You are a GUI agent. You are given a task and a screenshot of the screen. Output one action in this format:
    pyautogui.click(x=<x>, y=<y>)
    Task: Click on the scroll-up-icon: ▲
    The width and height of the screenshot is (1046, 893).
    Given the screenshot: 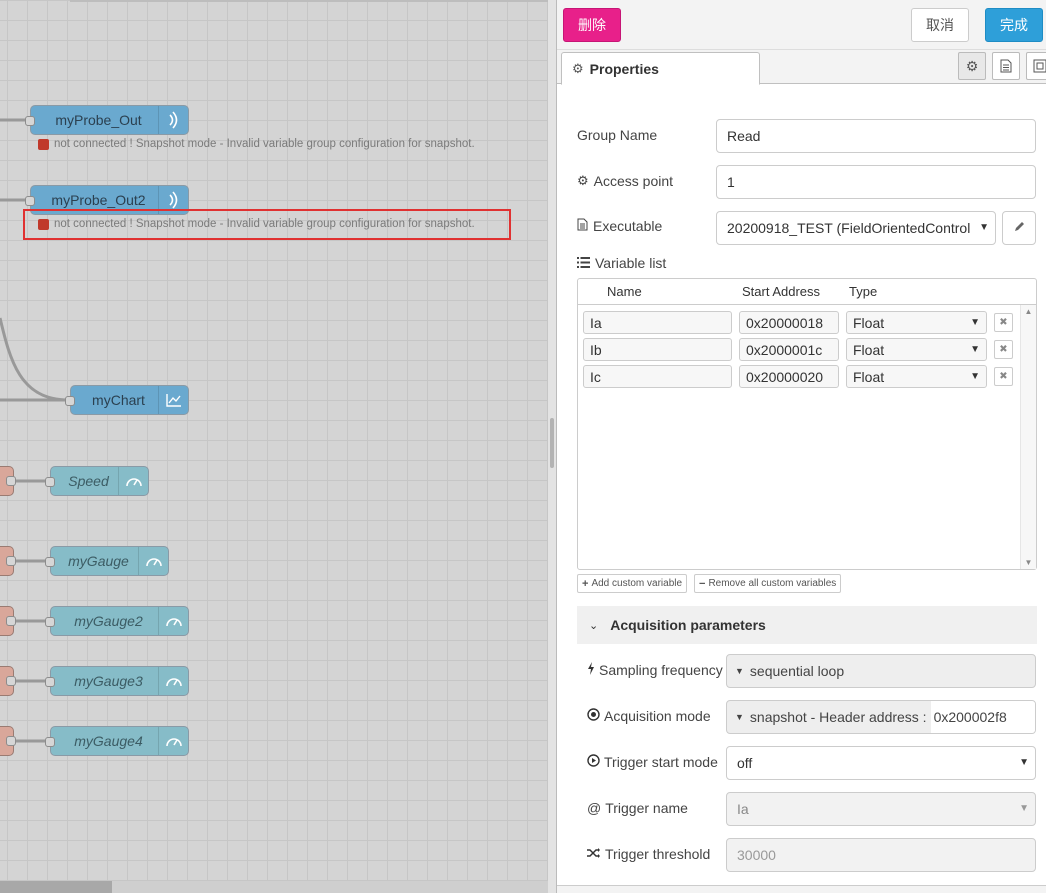 What is the action you would take?
    pyautogui.click(x=1028, y=311)
    